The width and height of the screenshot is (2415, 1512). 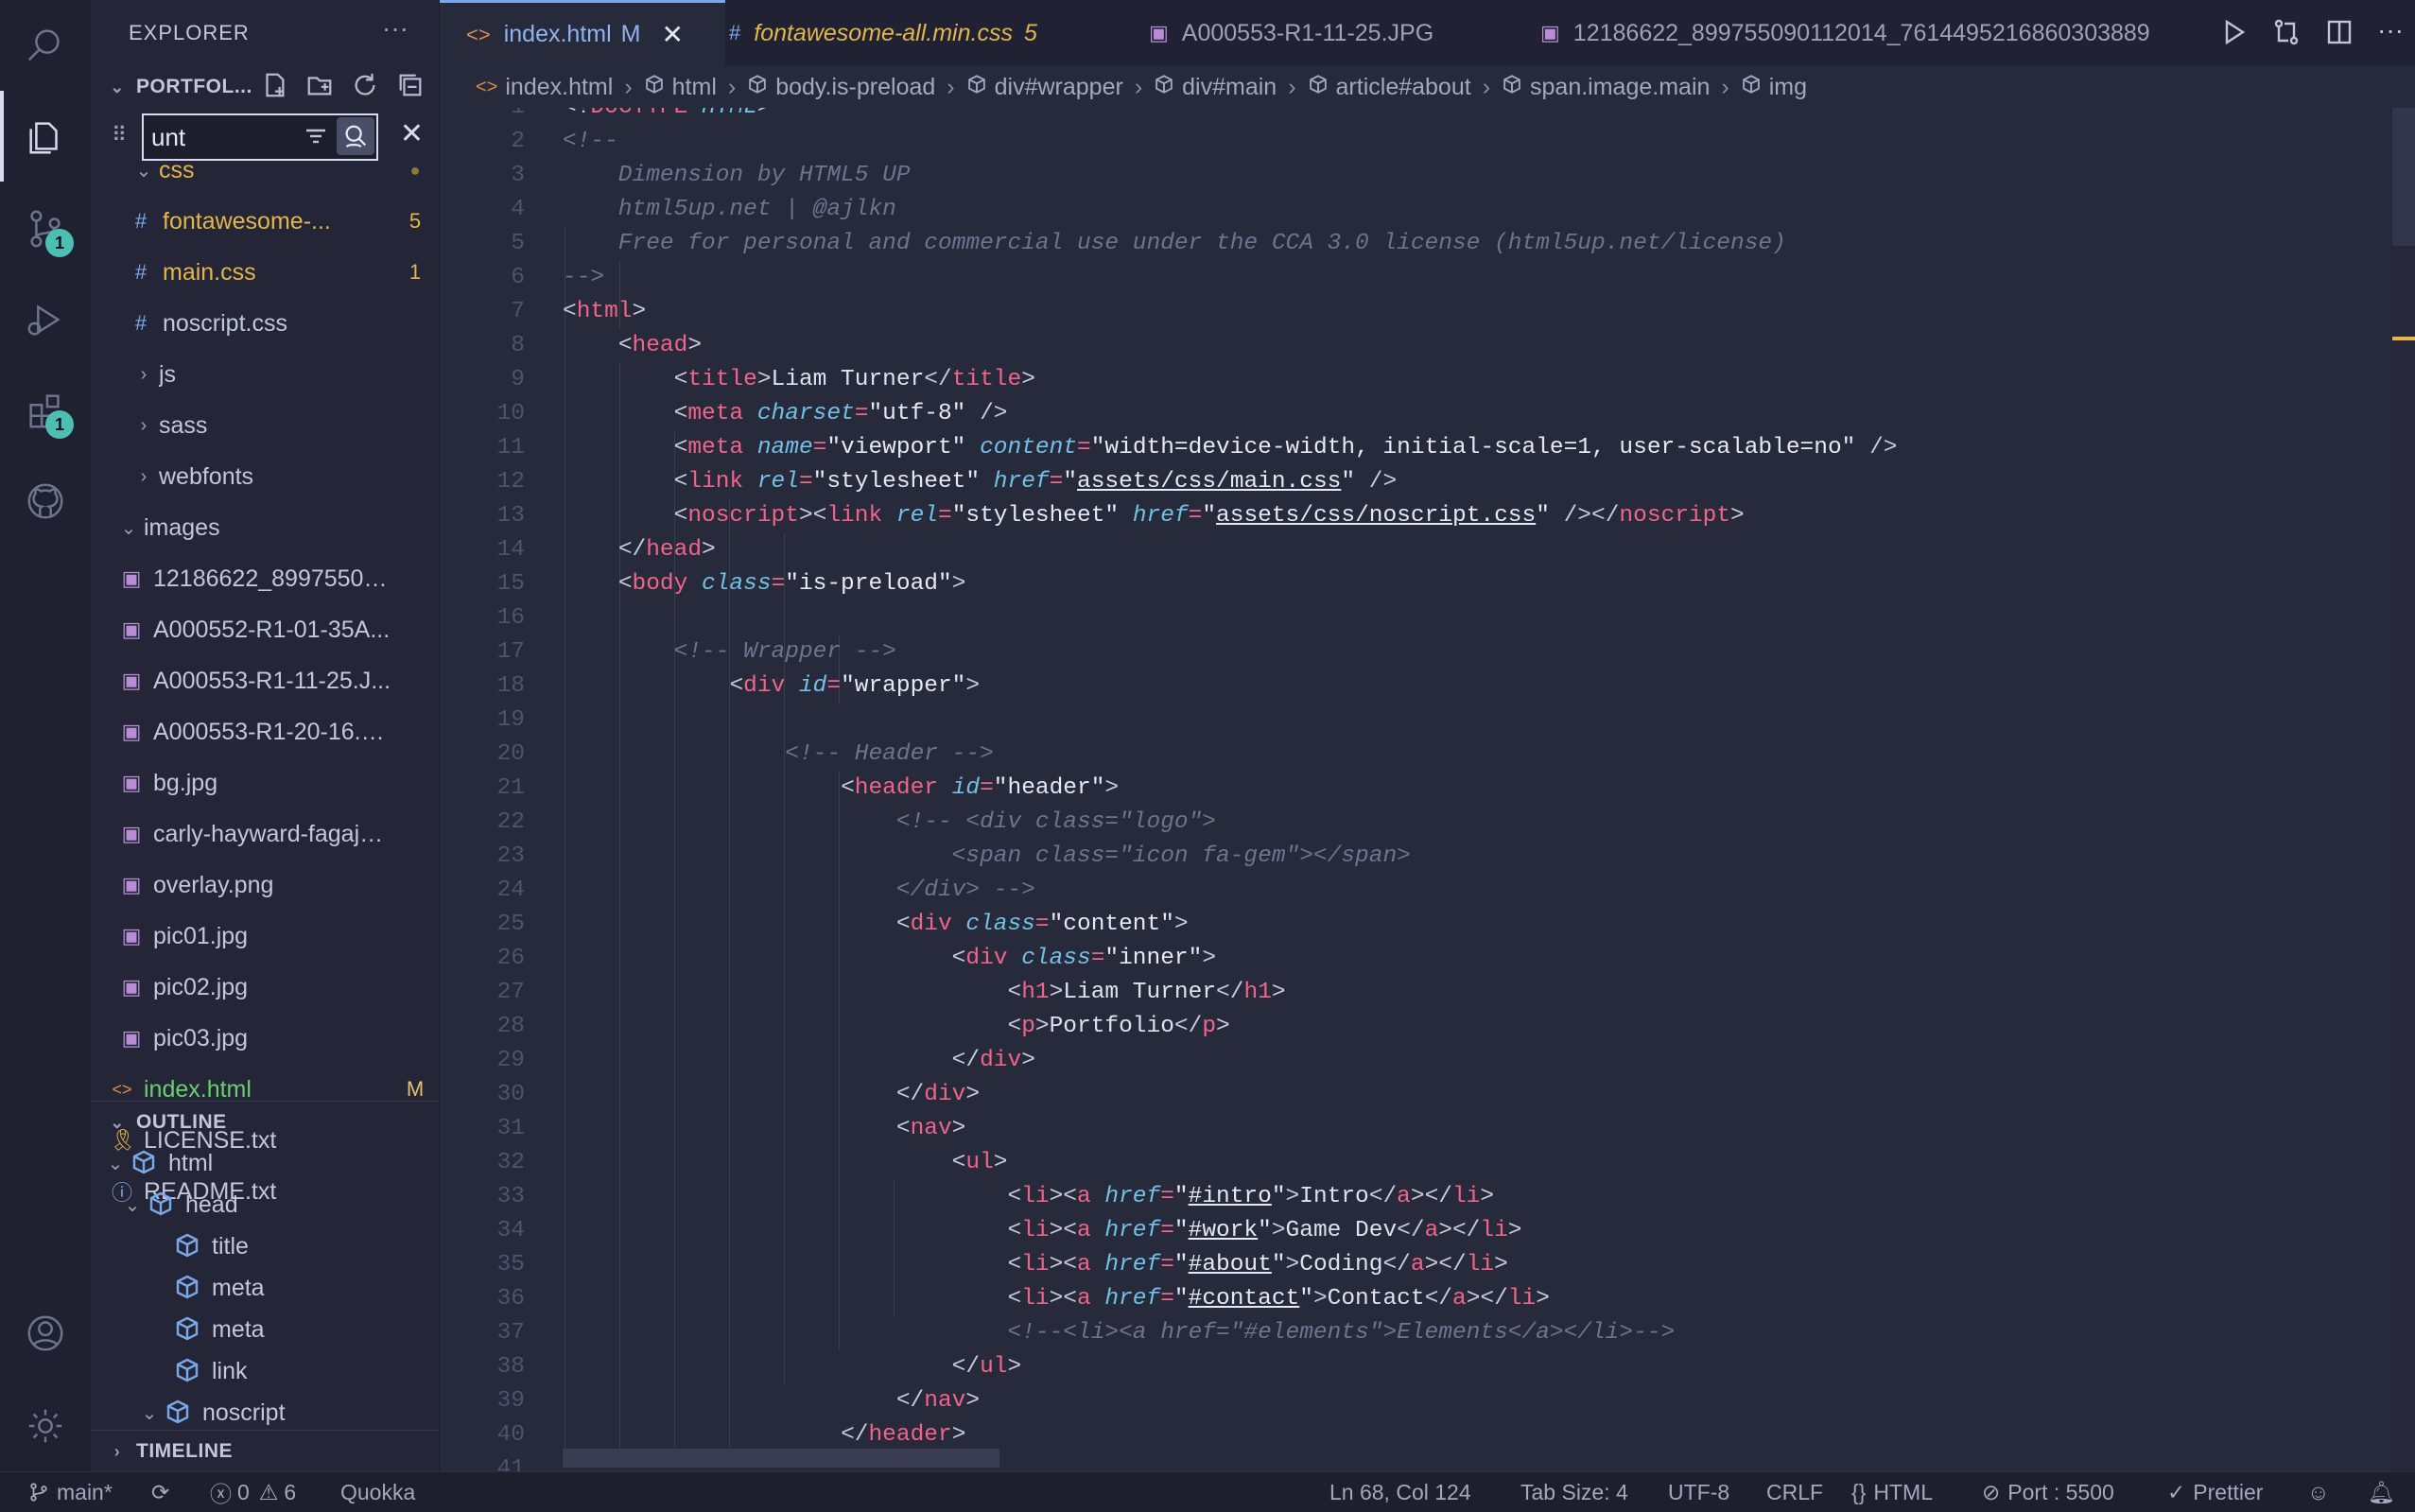 I want to click on css-file-icon: #, so click(x=141, y=221).